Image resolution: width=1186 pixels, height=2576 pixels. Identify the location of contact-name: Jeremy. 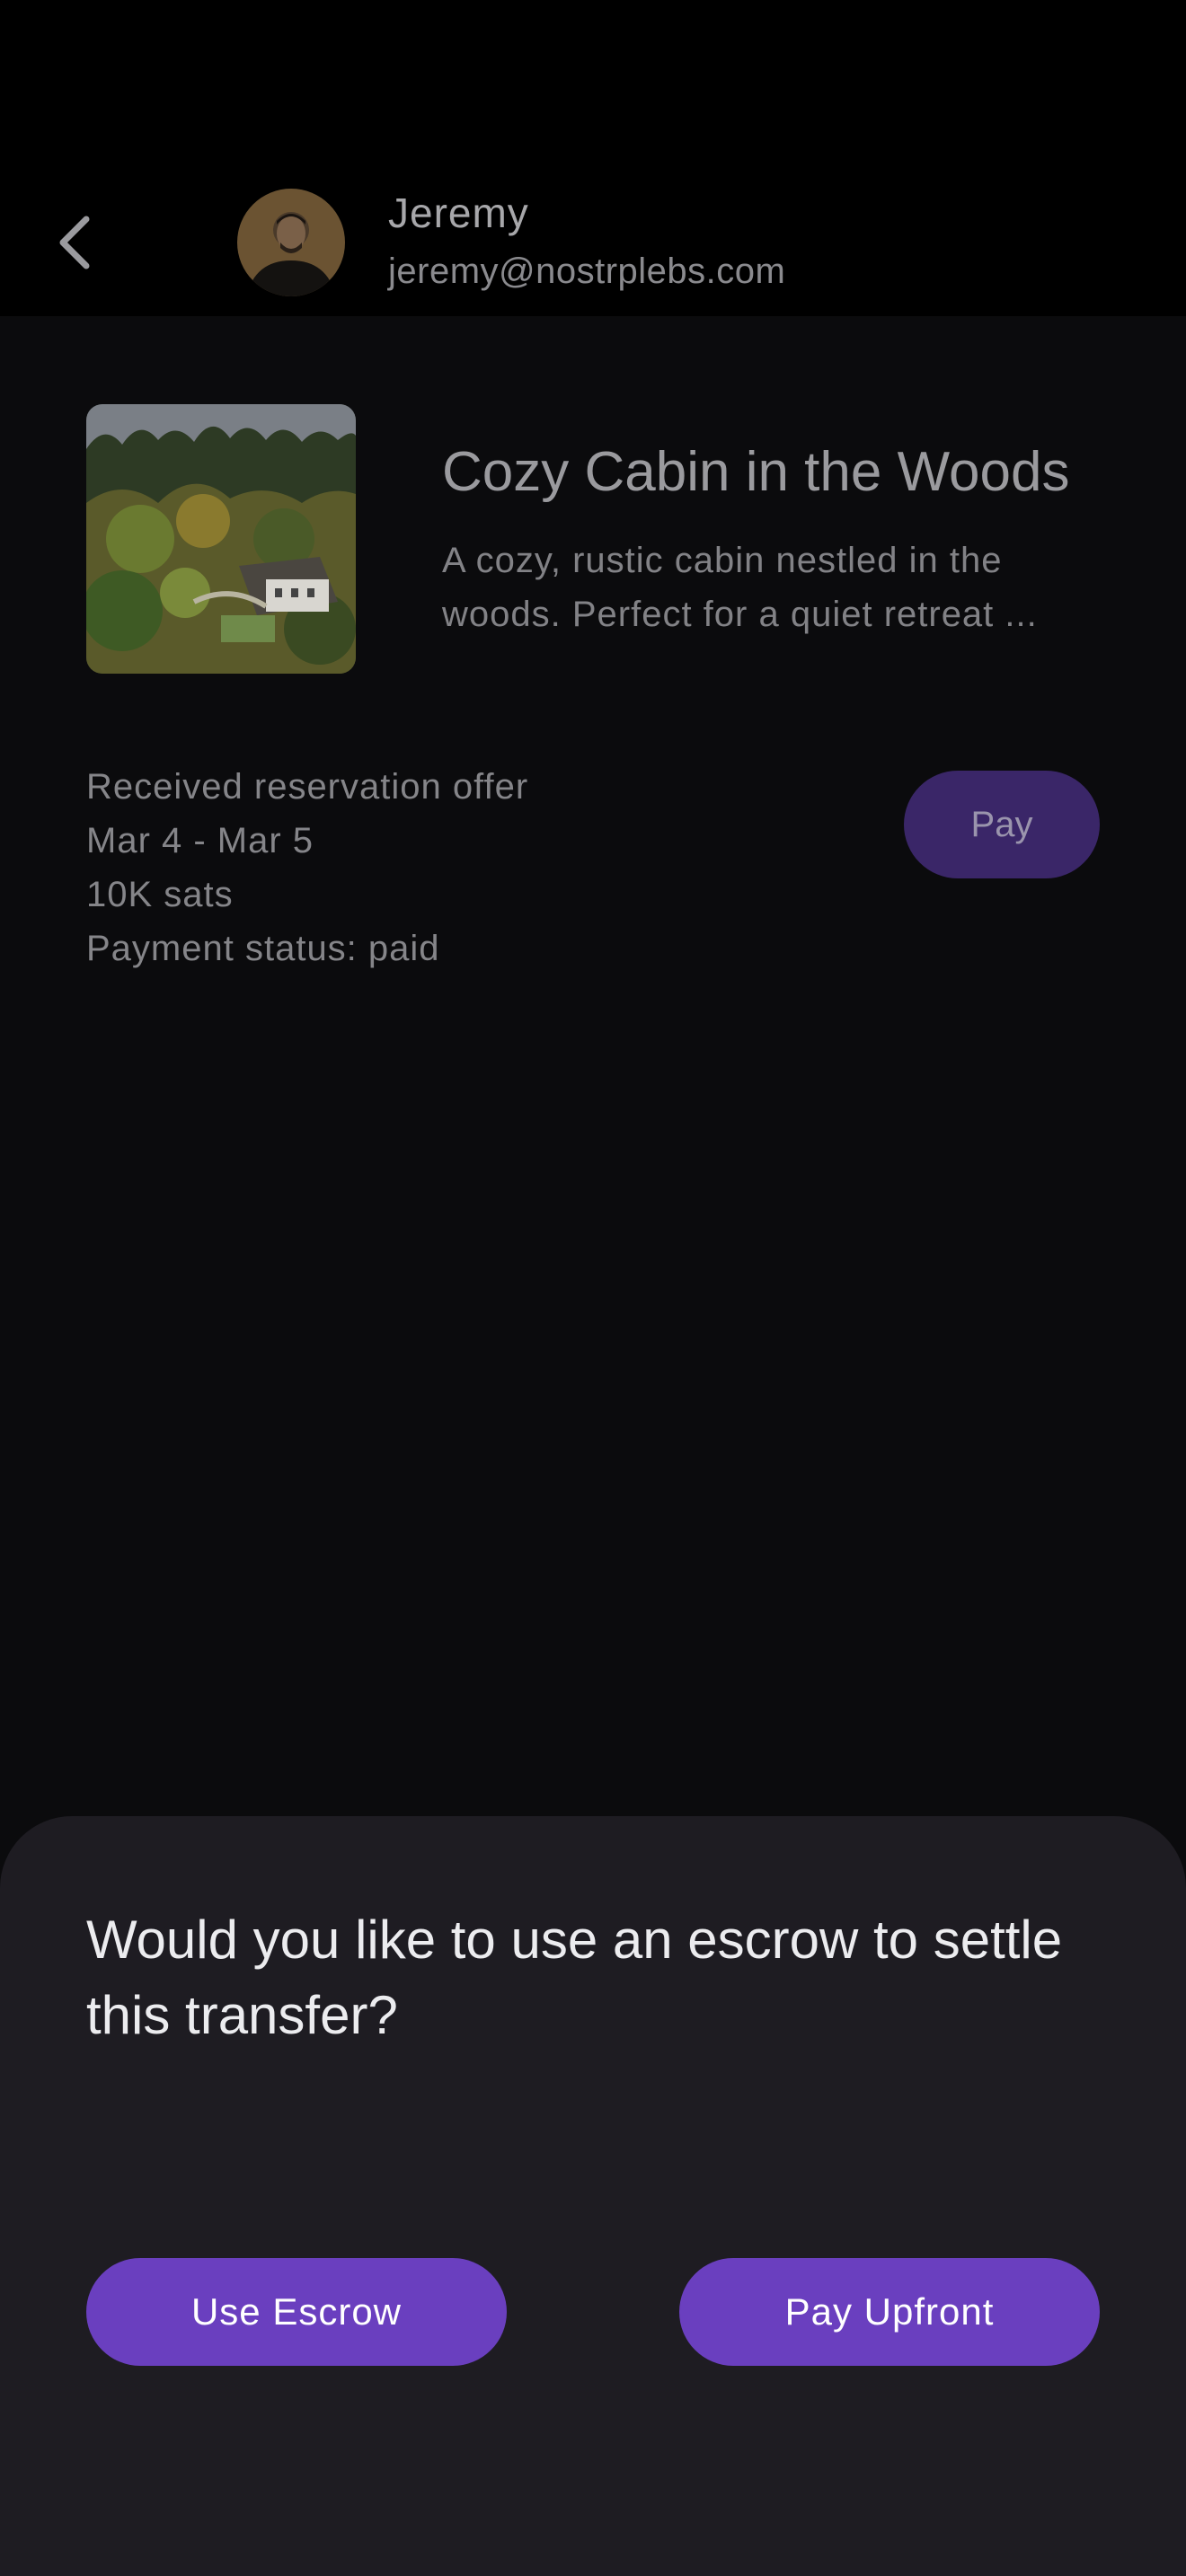
(458, 213).